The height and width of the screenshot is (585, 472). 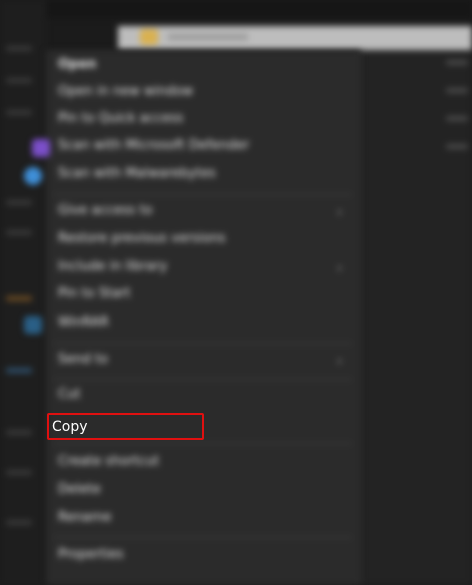 What do you see at coordinates (113, 266) in the screenshot?
I see `menu-item-label: Include in library` at bounding box center [113, 266].